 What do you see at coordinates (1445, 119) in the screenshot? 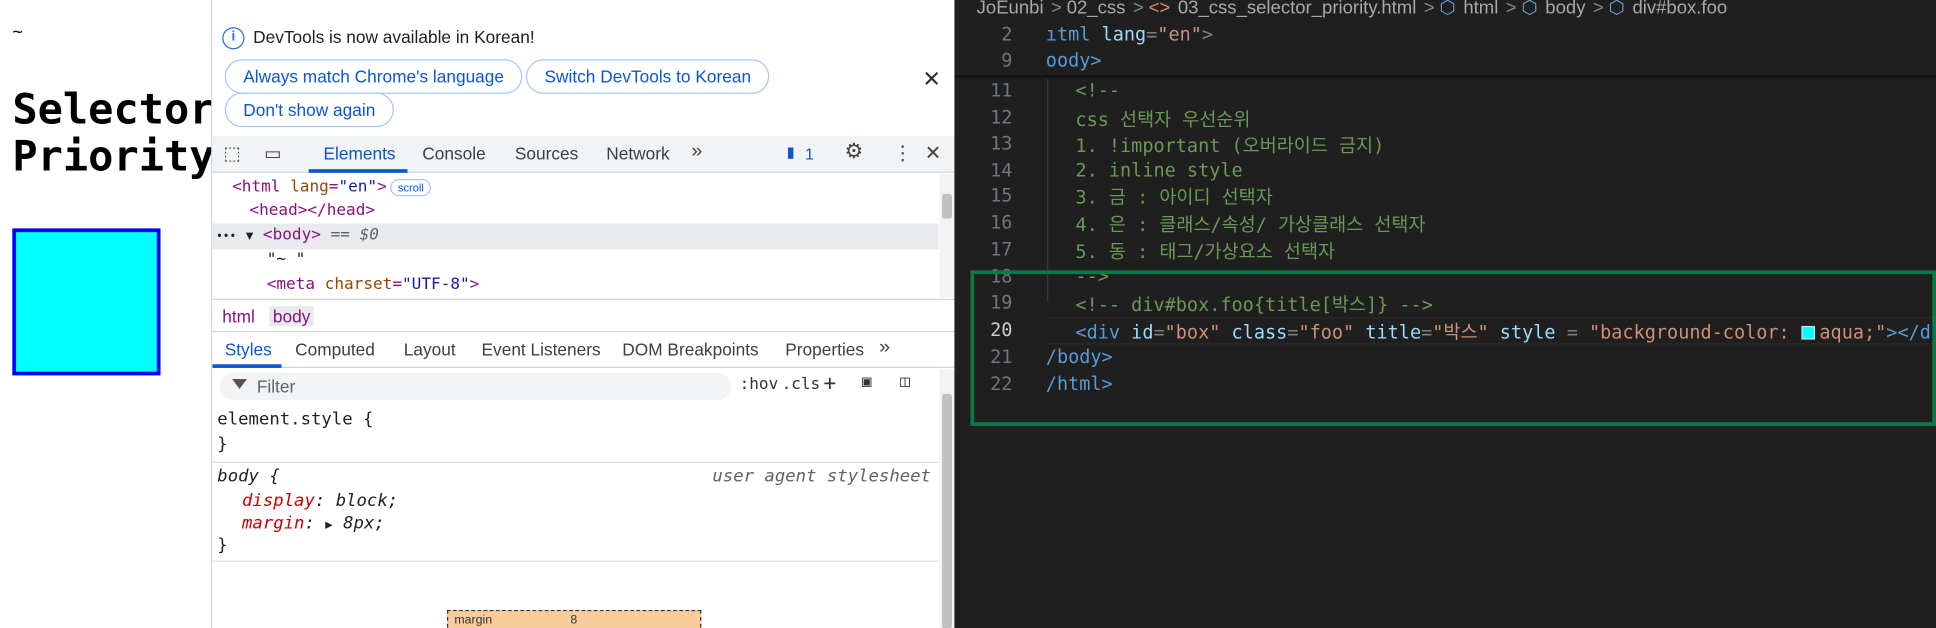
I see `code-line-12: 12 css 선택자 우선순위` at bounding box center [1445, 119].